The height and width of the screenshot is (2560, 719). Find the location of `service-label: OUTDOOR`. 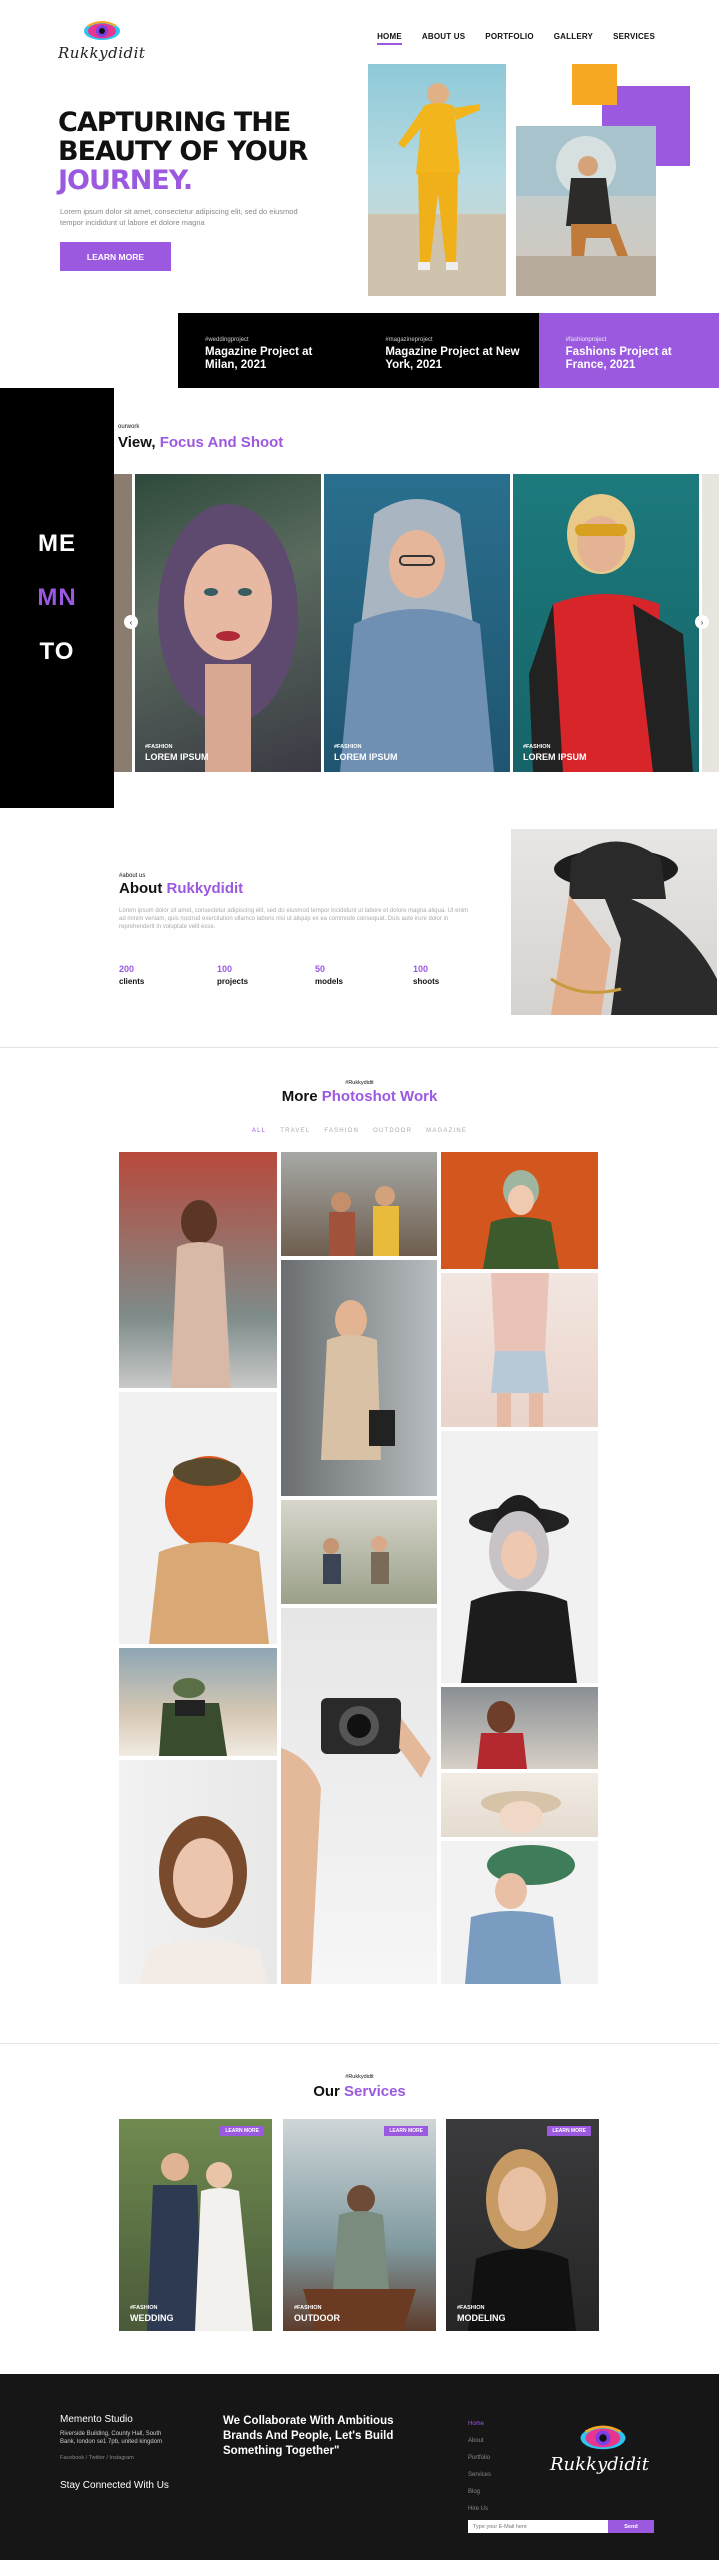

service-label: OUTDOOR is located at coordinates (317, 2318).